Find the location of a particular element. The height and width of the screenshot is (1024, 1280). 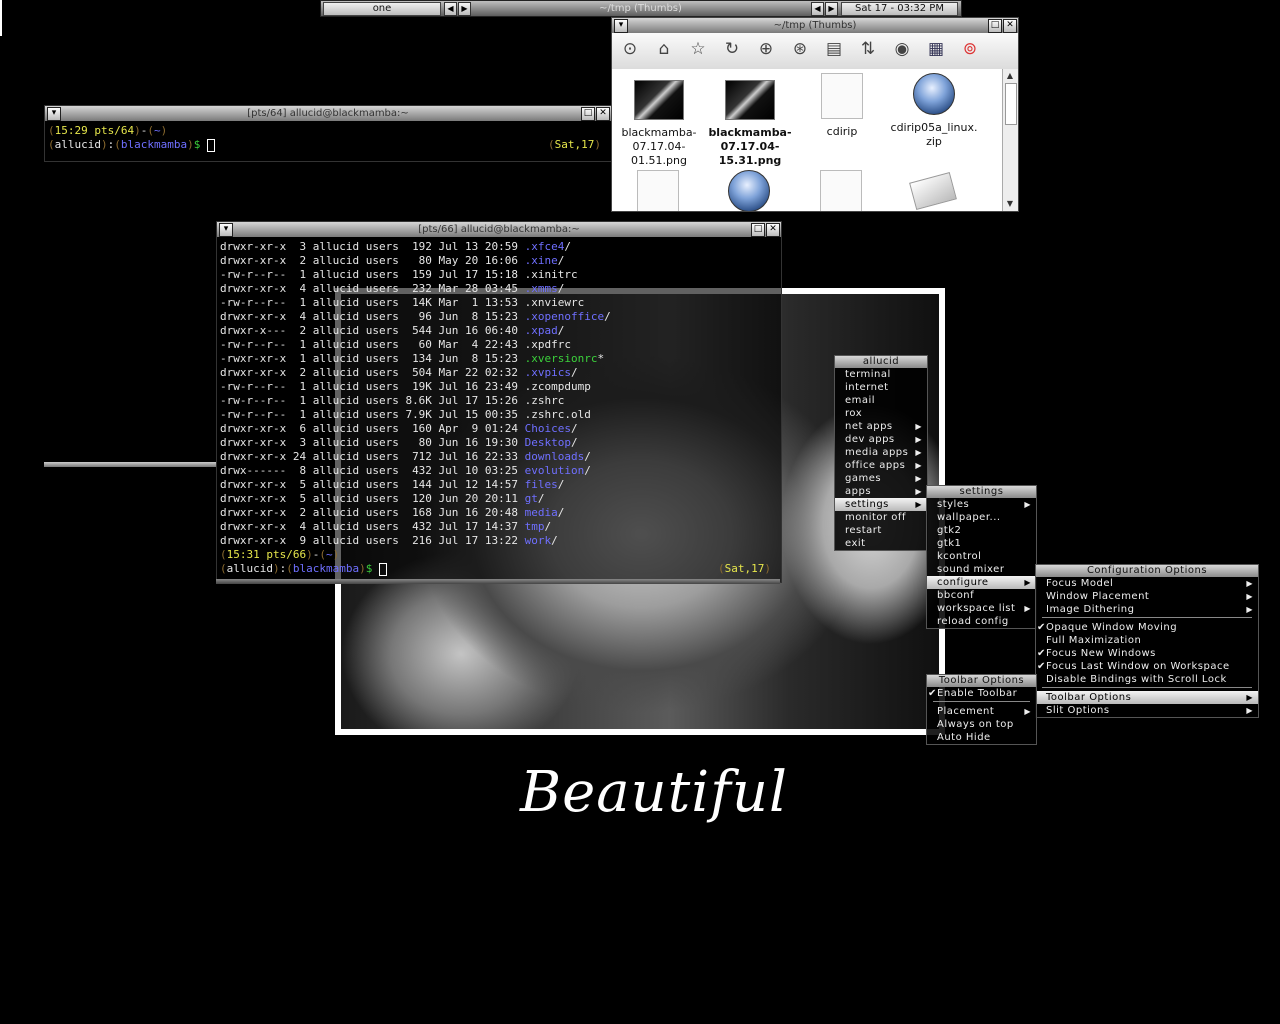

scroll-up-icon: ▲ is located at coordinates (1010, 76).